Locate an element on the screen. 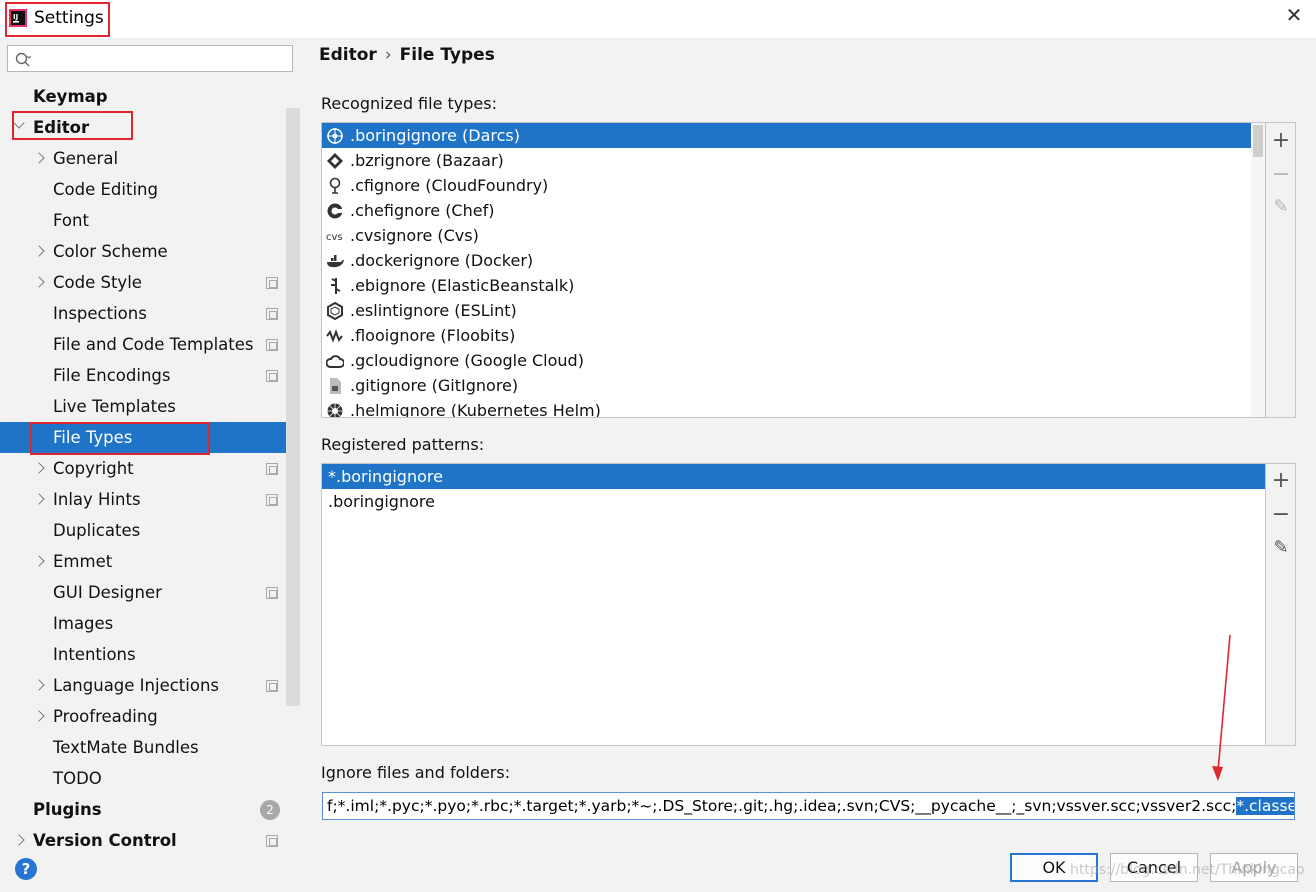 The width and height of the screenshot is (1316, 892). sidebar-item-plugins: Plugins 2 is located at coordinates (150, 809).